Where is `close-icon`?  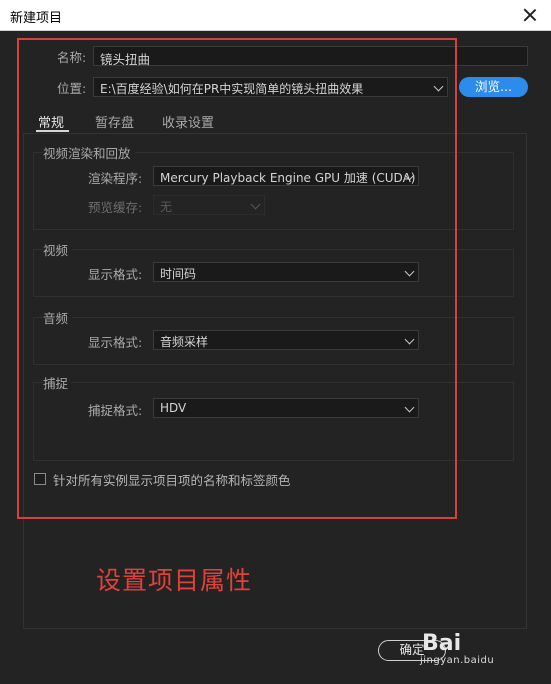
close-icon is located at coordinates (530, 15).